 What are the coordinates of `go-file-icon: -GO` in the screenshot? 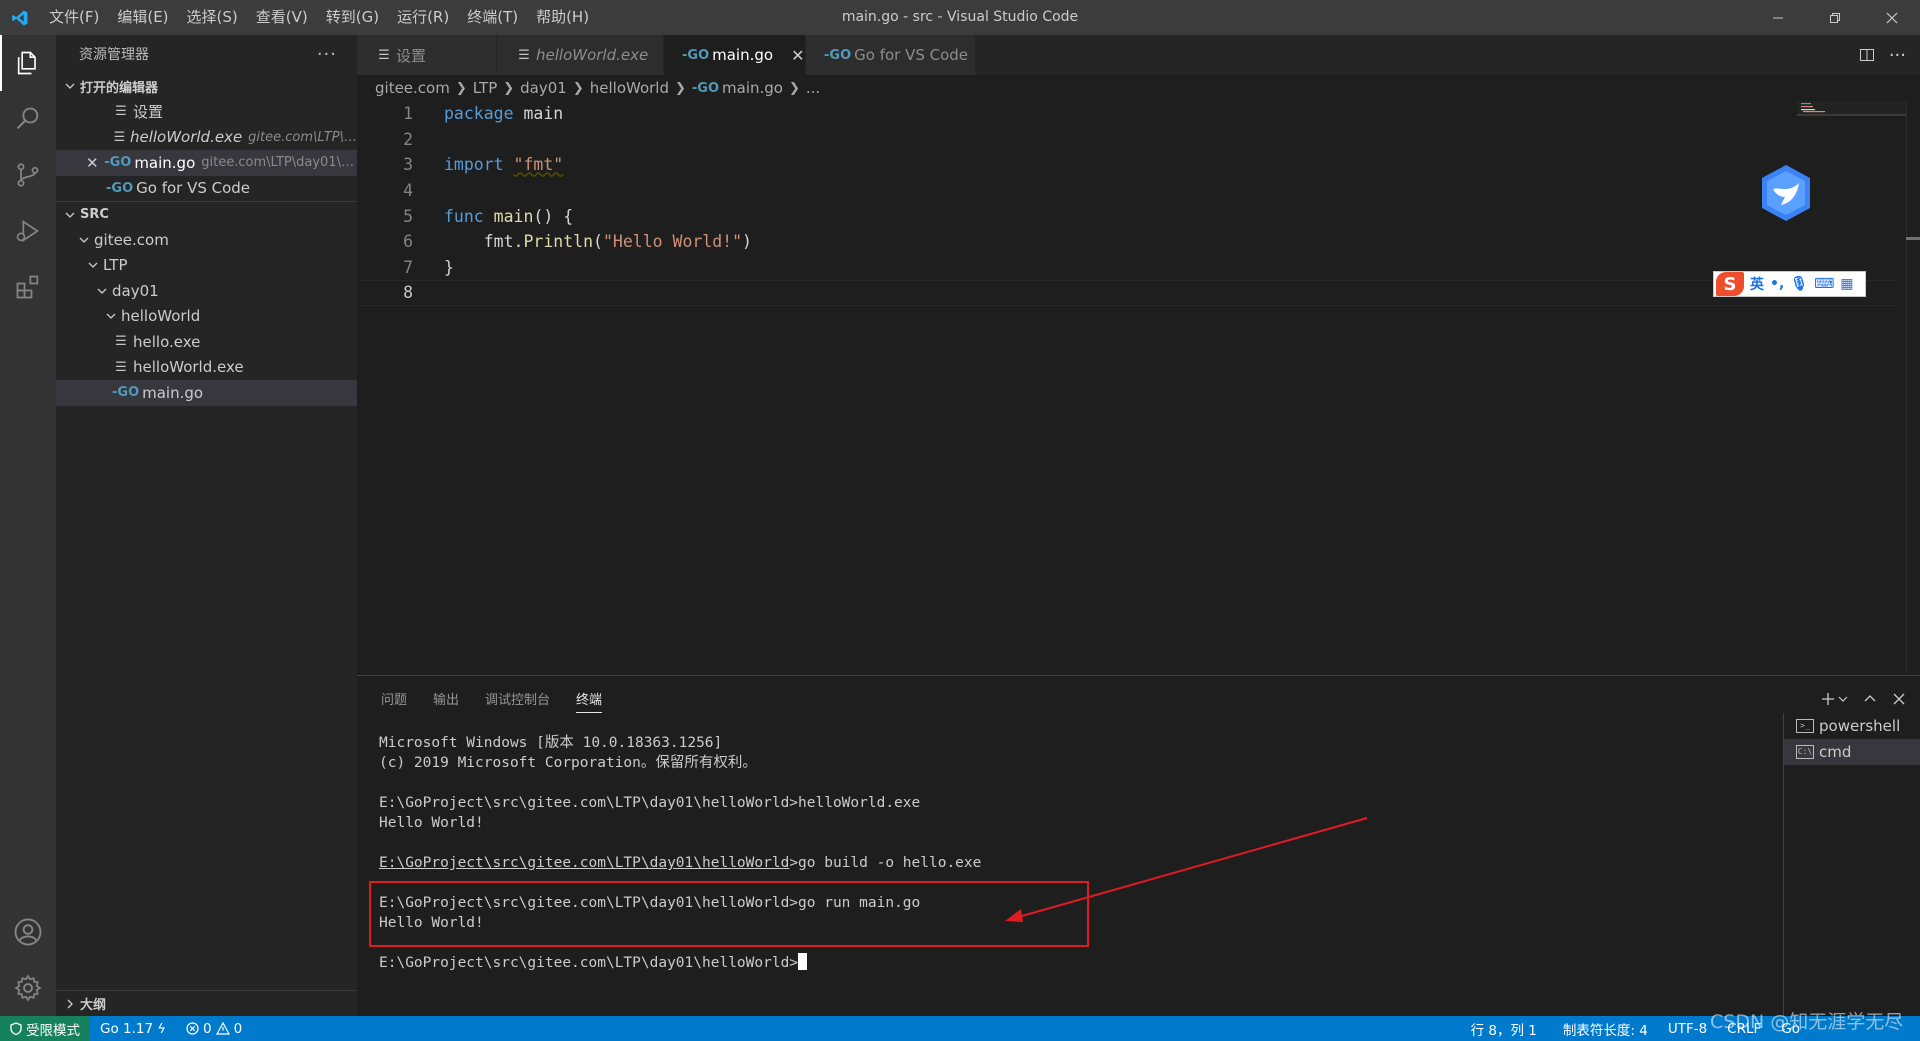 It's located at (120, 188).